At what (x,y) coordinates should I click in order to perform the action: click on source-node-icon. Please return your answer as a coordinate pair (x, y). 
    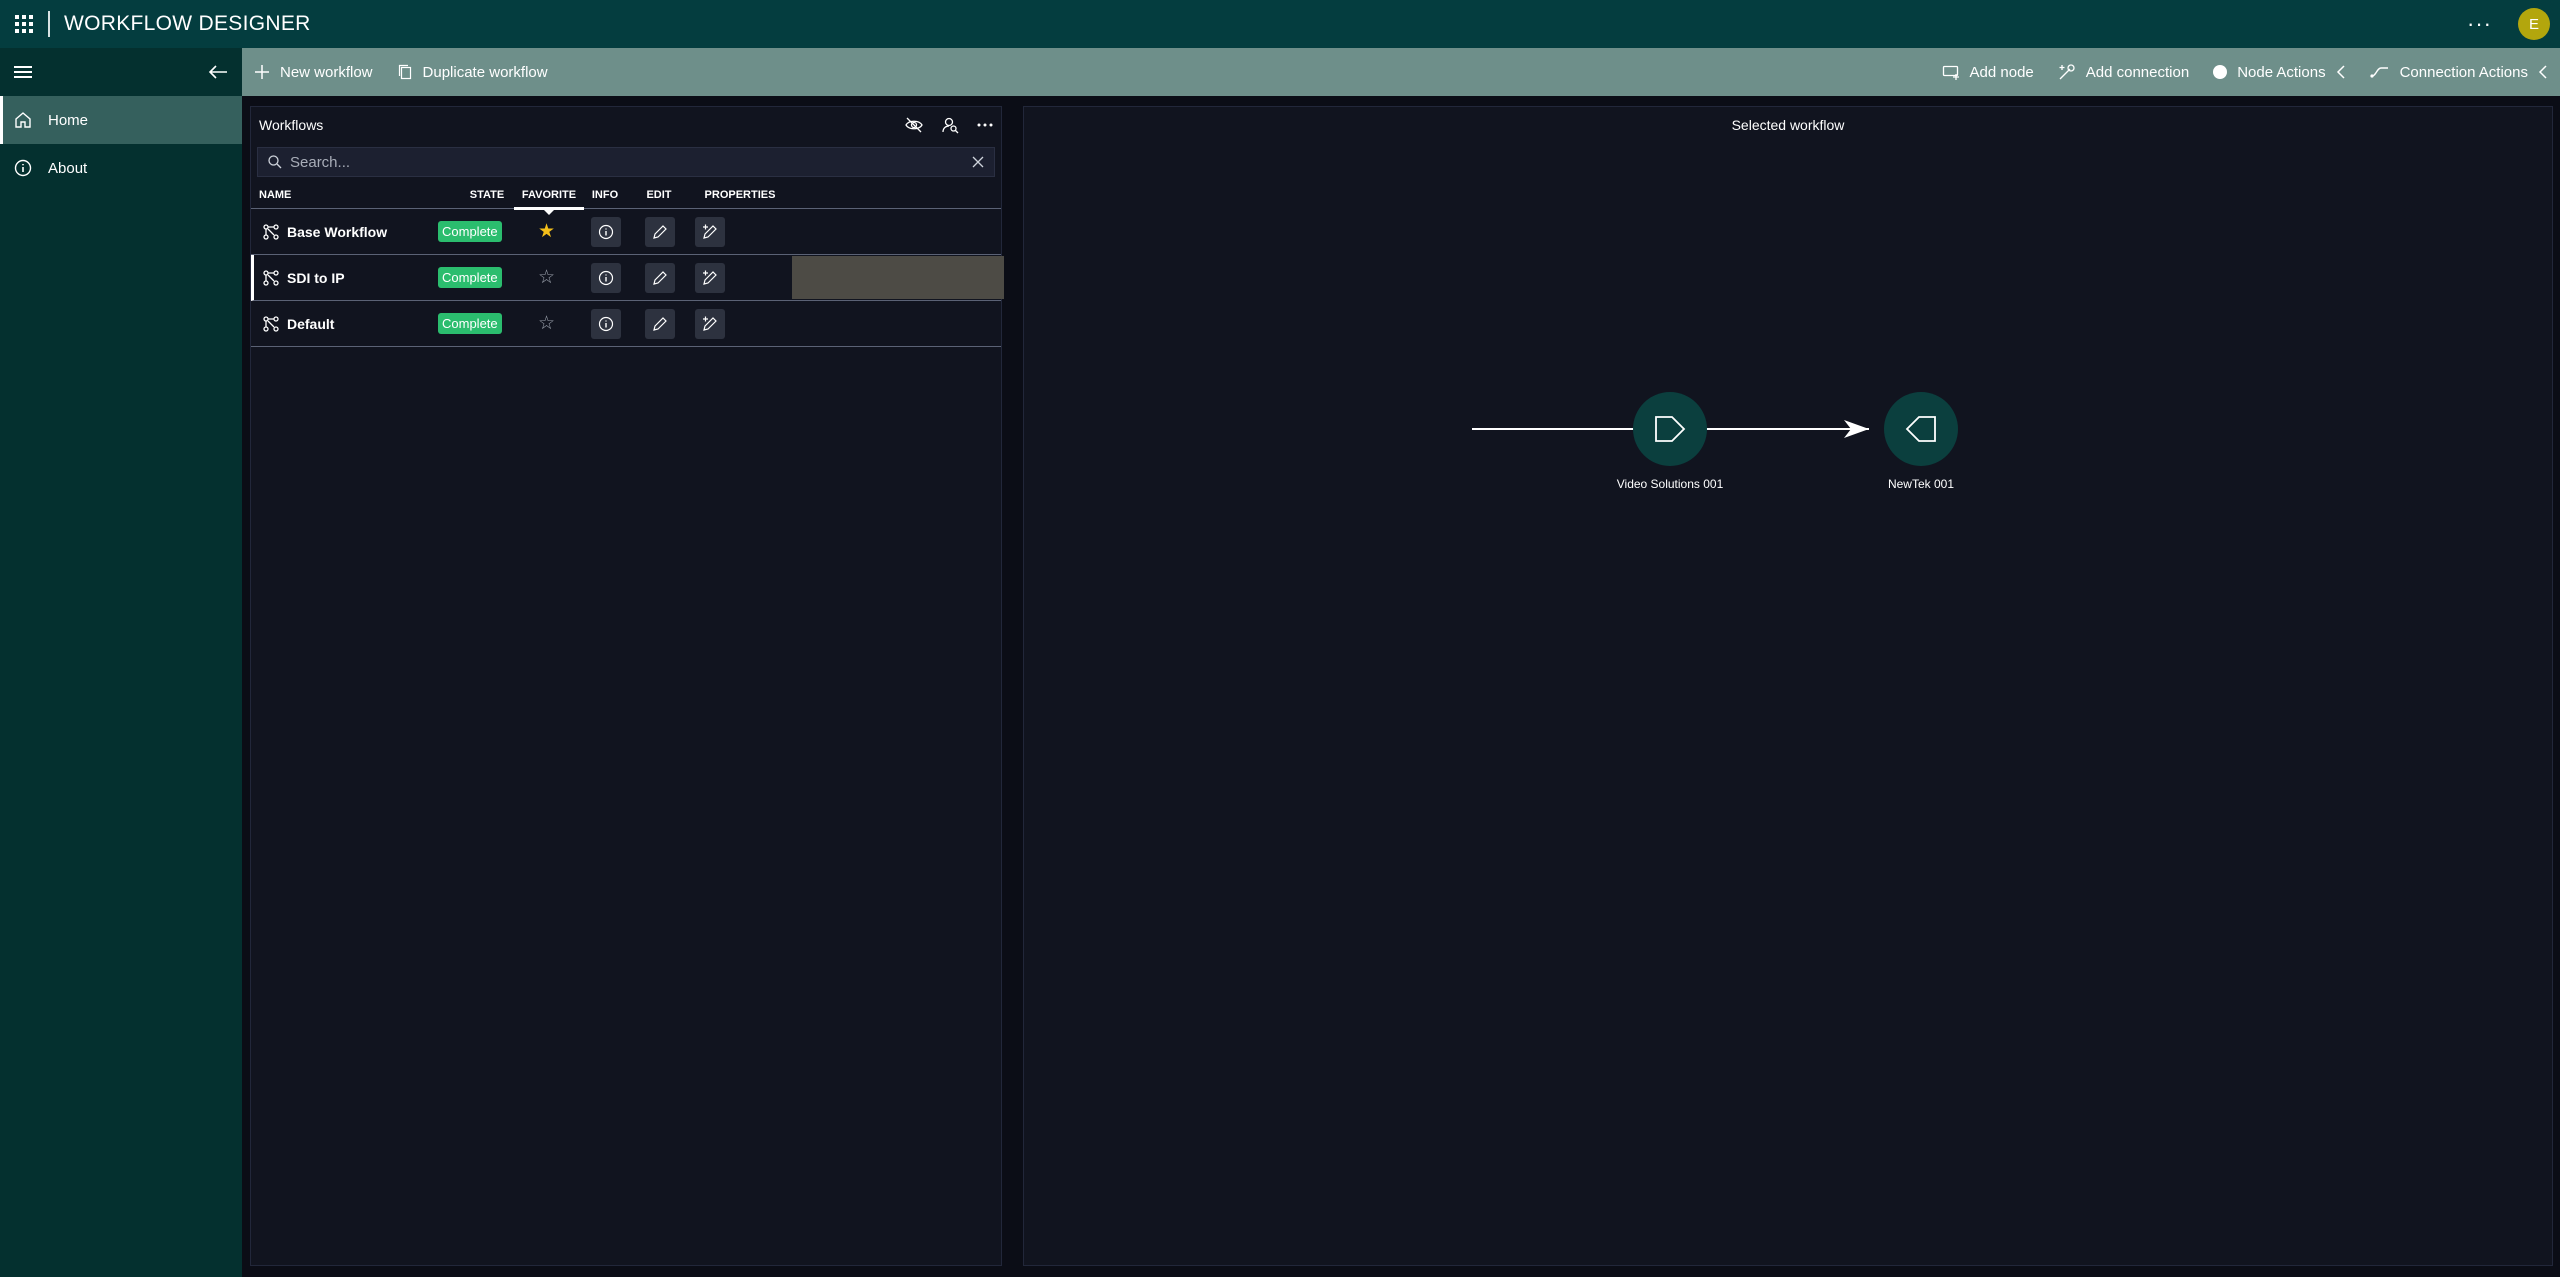
    Looking at the image, I should click on (1670, 429).